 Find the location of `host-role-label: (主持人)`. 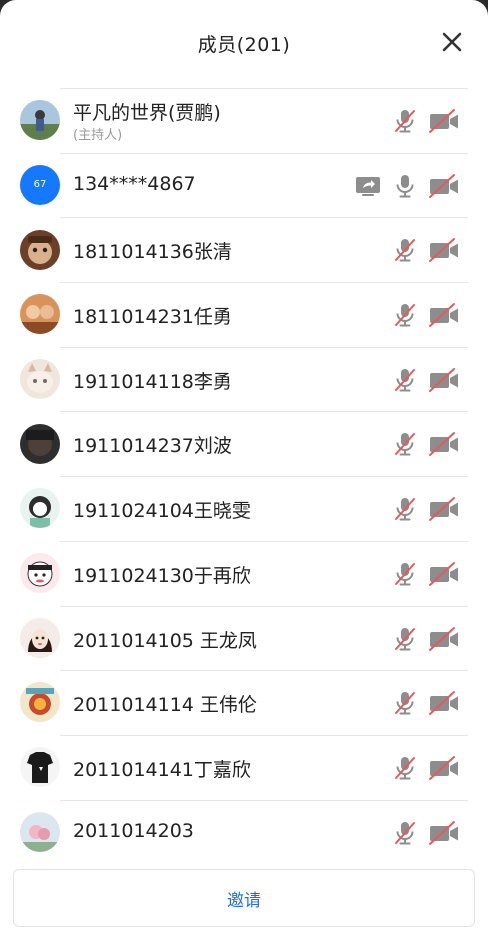

host-role-label: (主持人) is located at coordinates (98, 135).